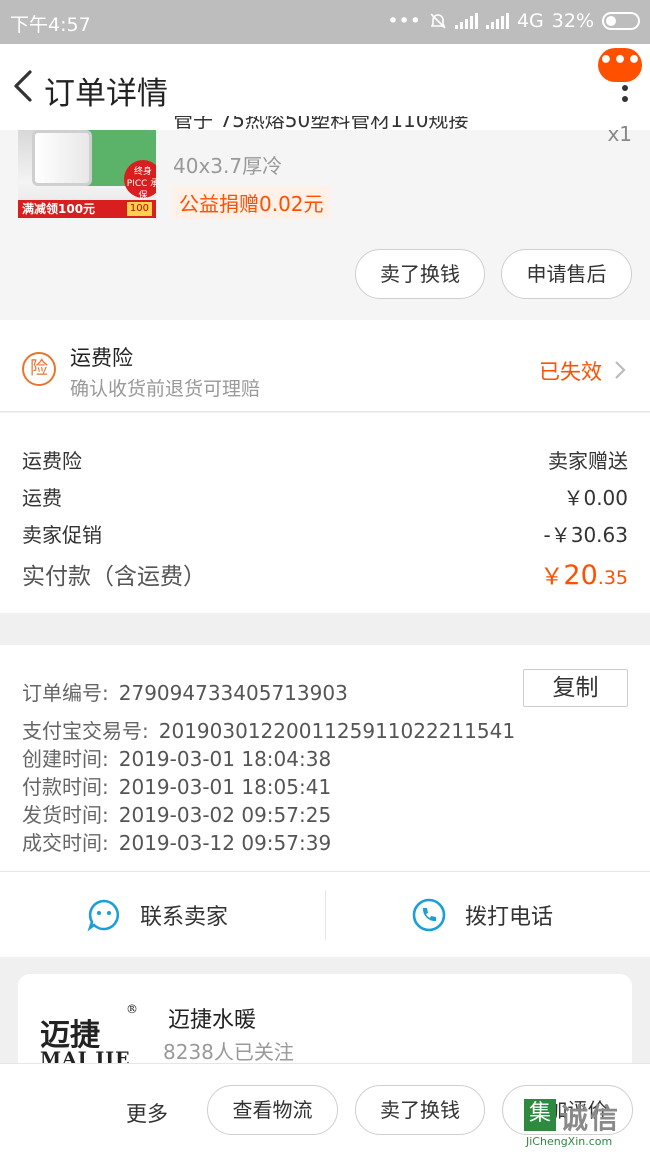  What do you see at coordinates (101, 358) in the screenshot?
I see `insurance-title: 运费险` at bounding box center [101, 358].